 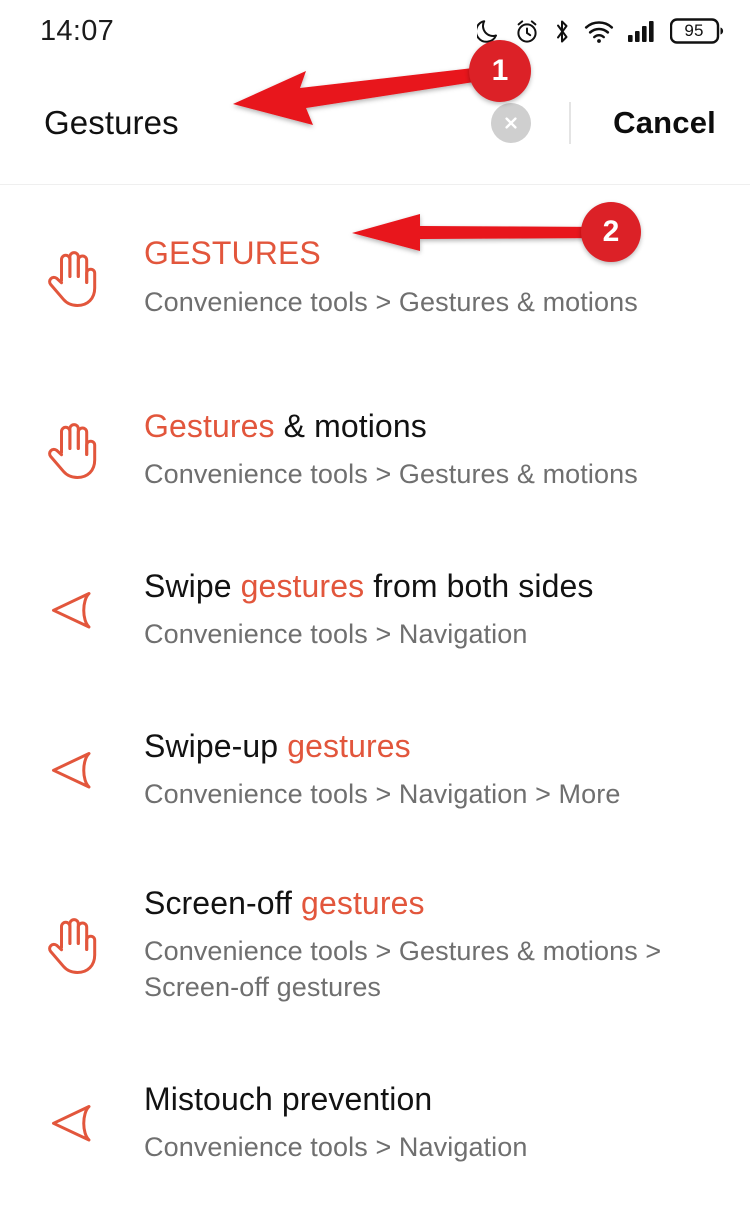 I want to click on result-title: Gestures & motions, so click(x=428, y=427).